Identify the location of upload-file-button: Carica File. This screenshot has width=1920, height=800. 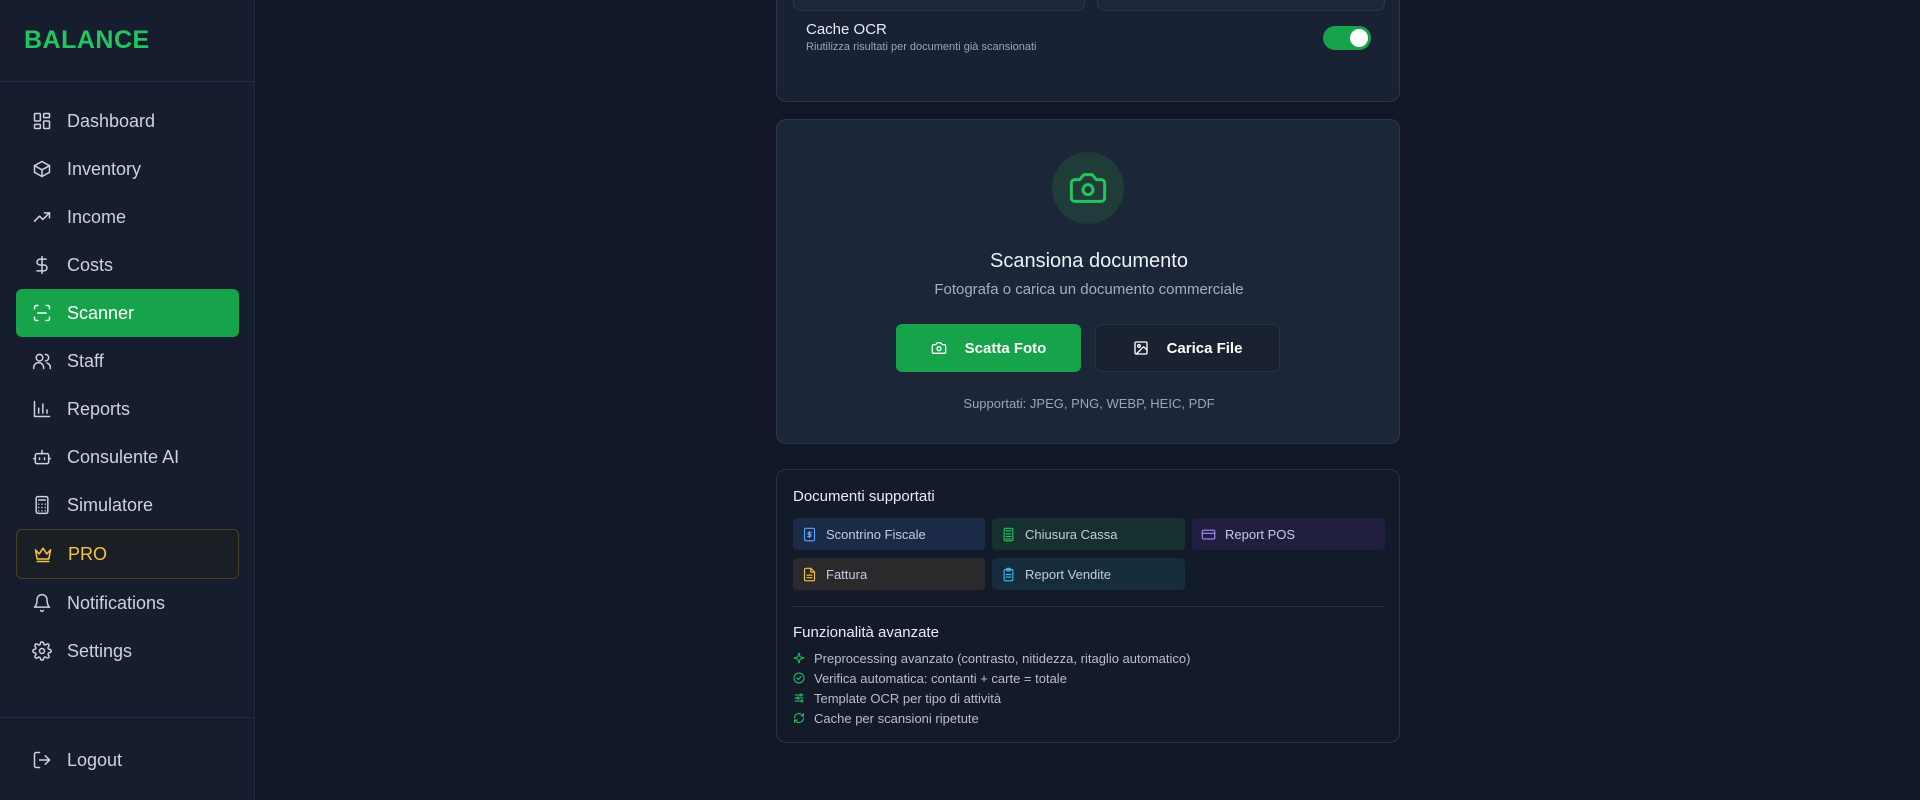
(1187, 348).